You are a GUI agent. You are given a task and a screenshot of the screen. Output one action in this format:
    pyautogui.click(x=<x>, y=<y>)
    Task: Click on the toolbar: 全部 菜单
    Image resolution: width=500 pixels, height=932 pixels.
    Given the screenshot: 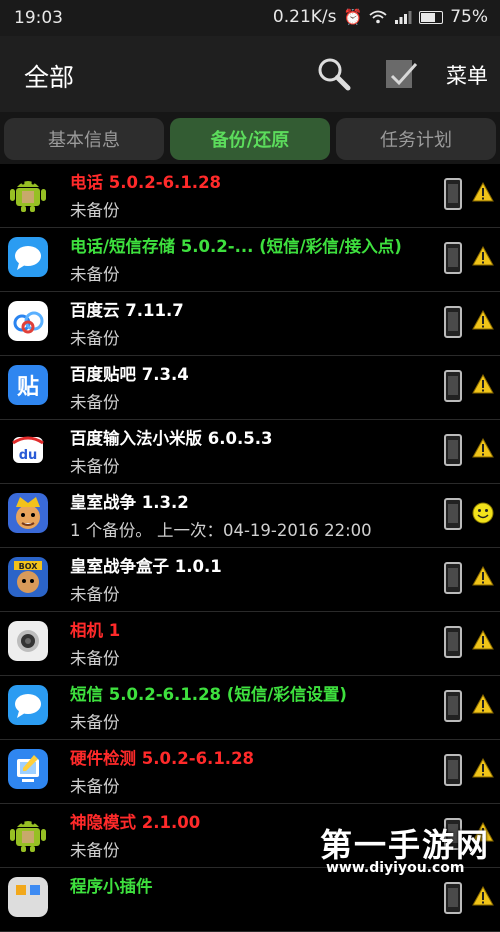 What is the action you would take?
    pyautogui.click(x=250, y=74)
    